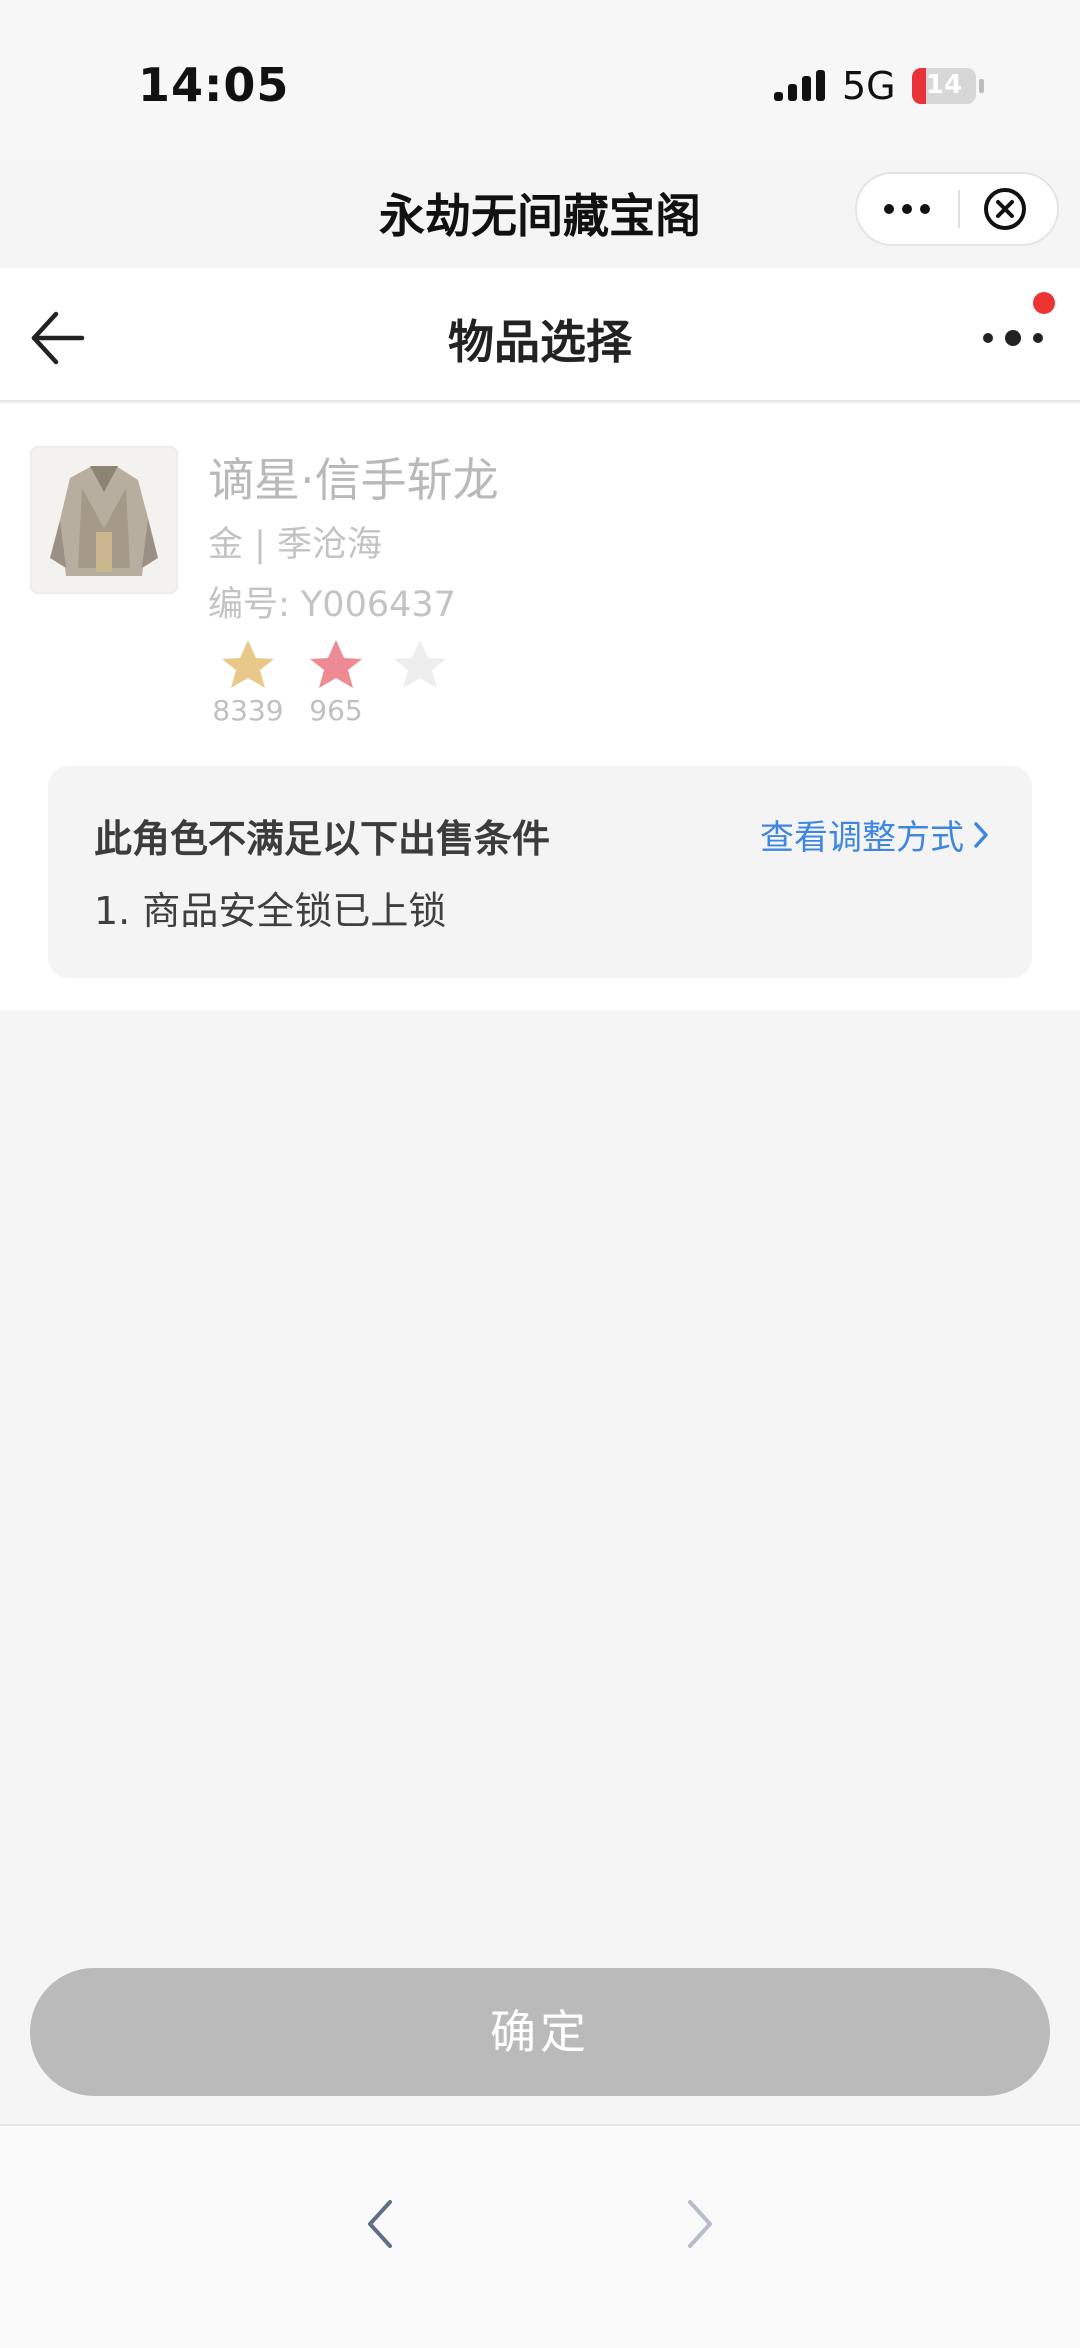 Image resolution: width=1080 pixels, height=2348 pixels. I want to click on notification-dot, so click(1044, 303).